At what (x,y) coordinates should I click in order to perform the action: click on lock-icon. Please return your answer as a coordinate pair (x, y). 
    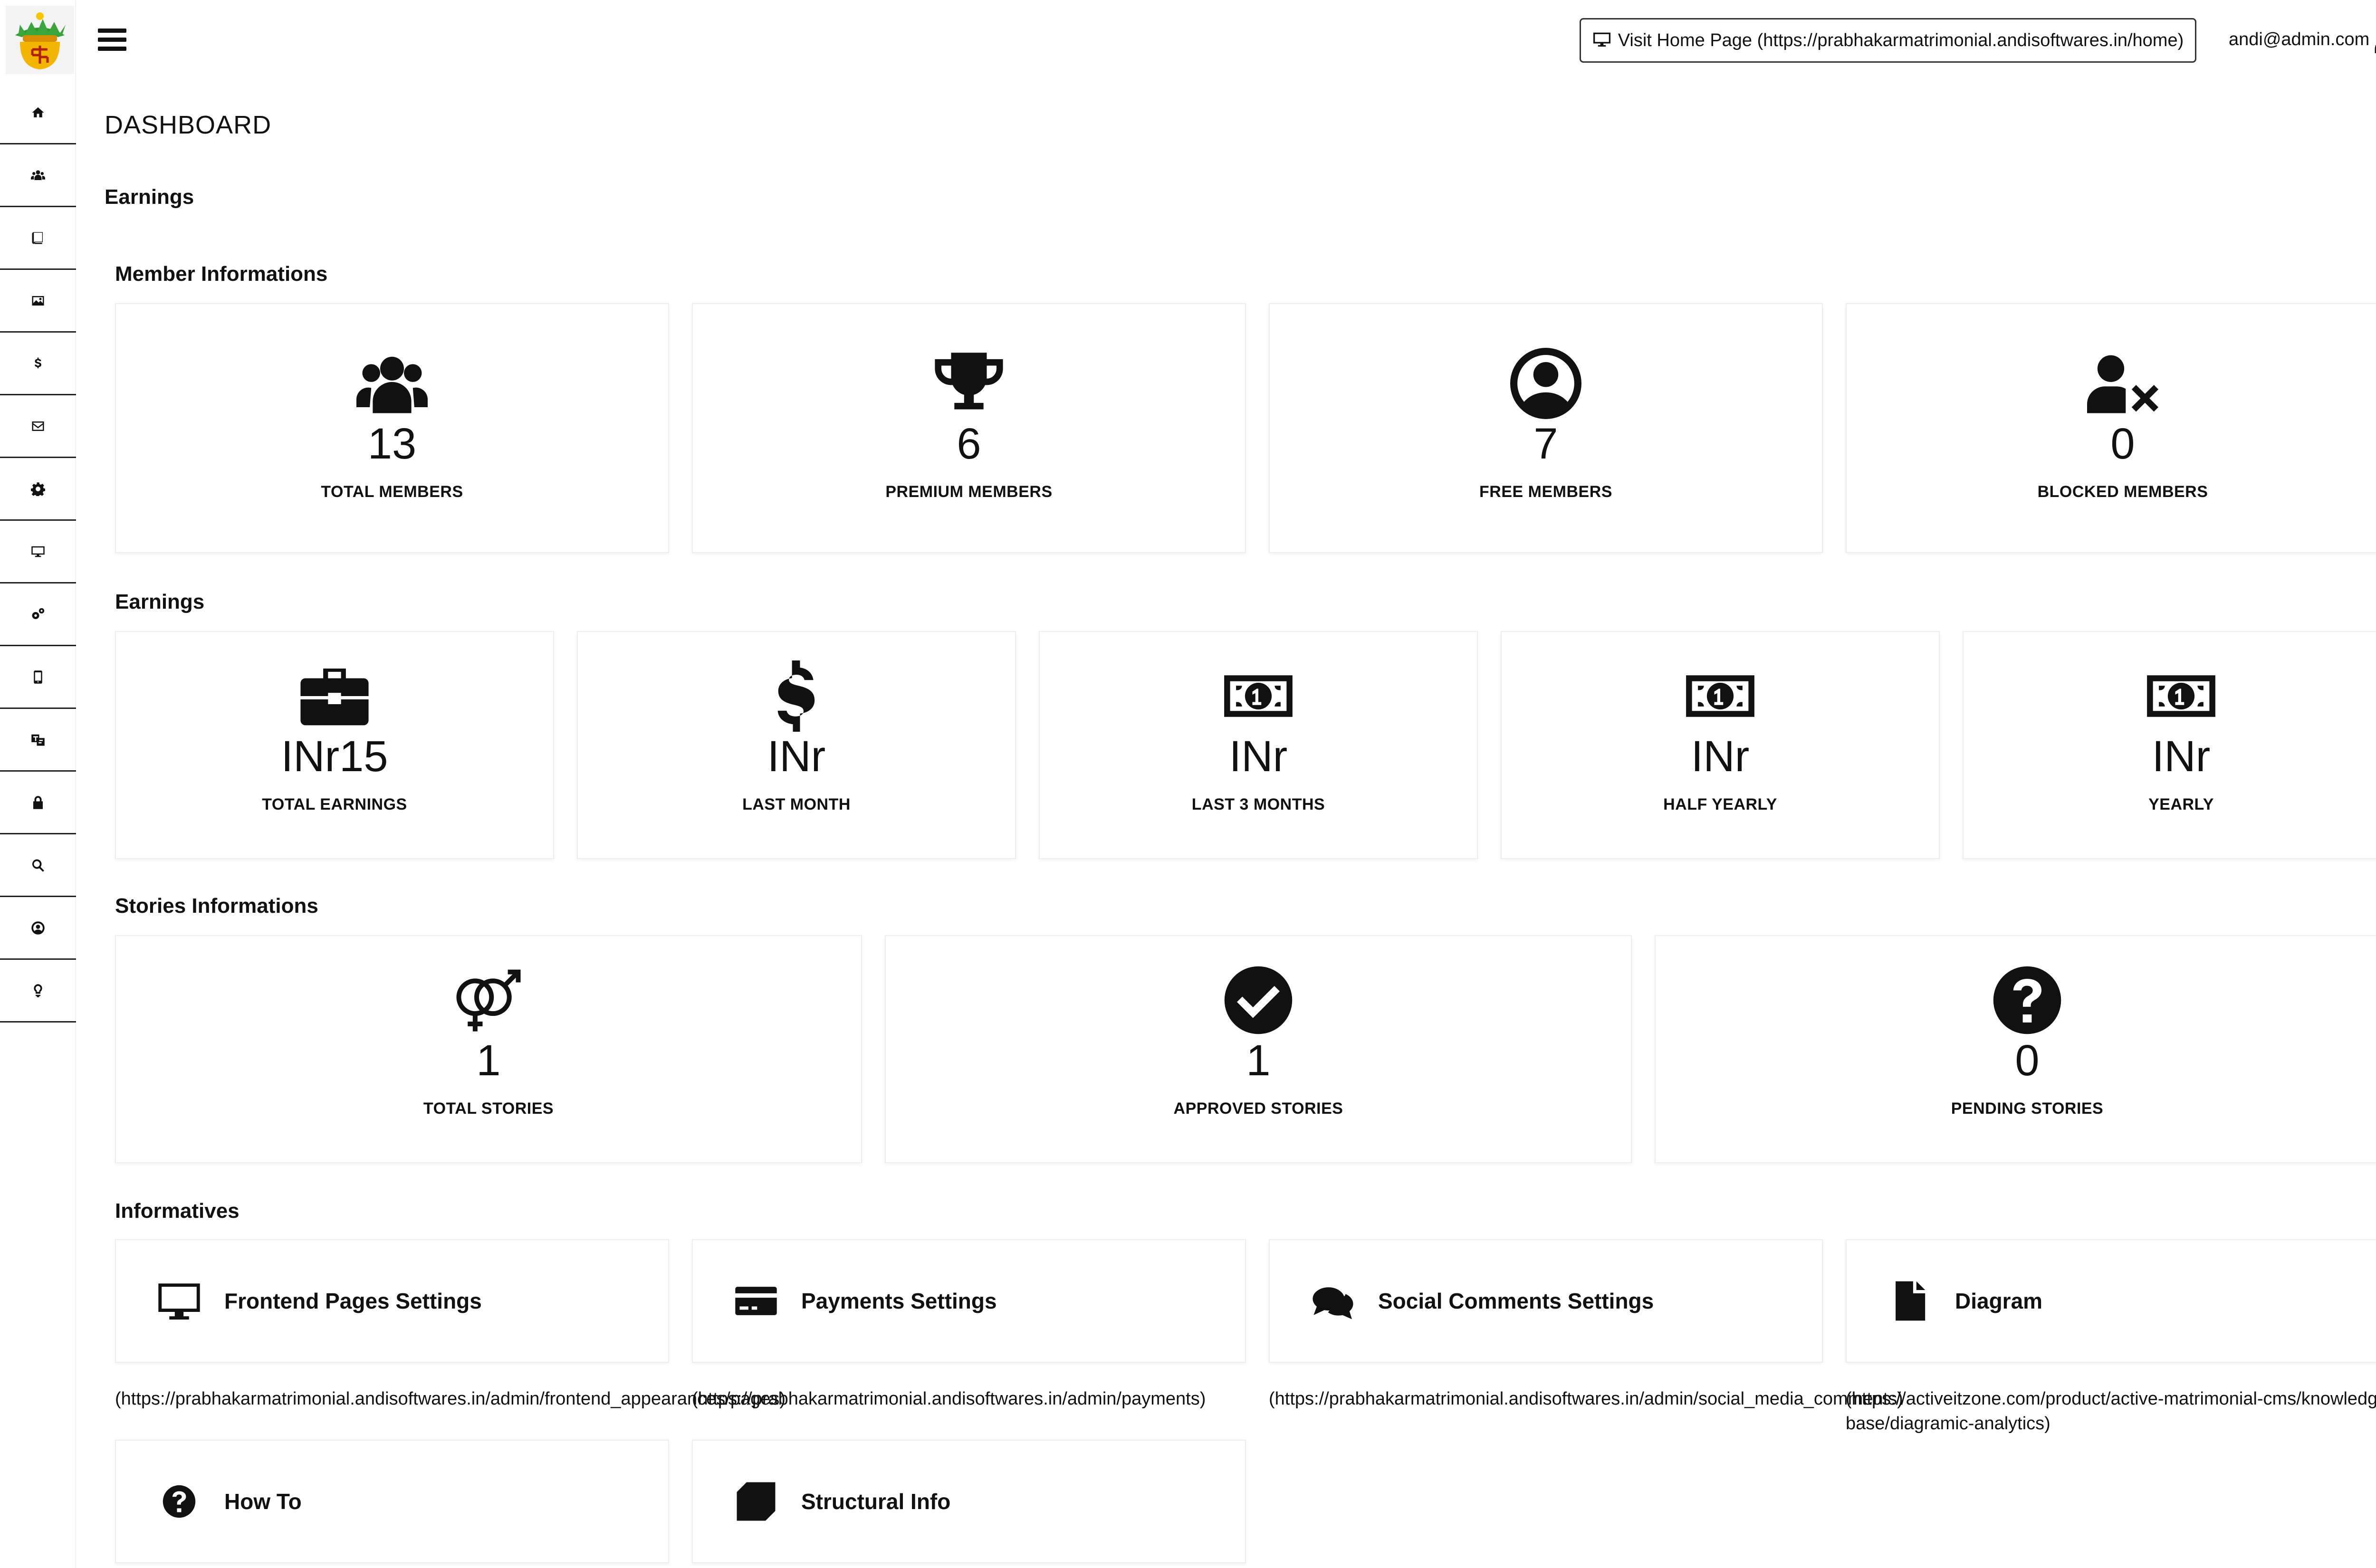
    Looking at the image, I should click on (38, 802).